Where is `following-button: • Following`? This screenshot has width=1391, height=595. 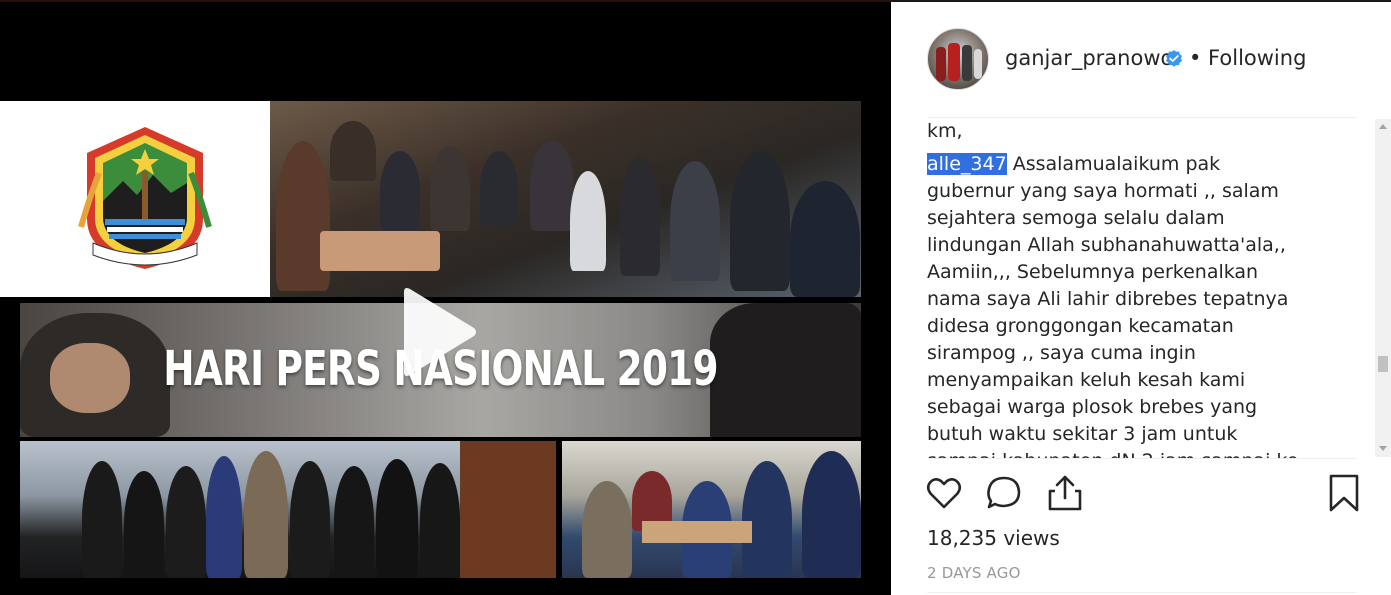
following-button: • Following is located at coordinates (1247, 58).